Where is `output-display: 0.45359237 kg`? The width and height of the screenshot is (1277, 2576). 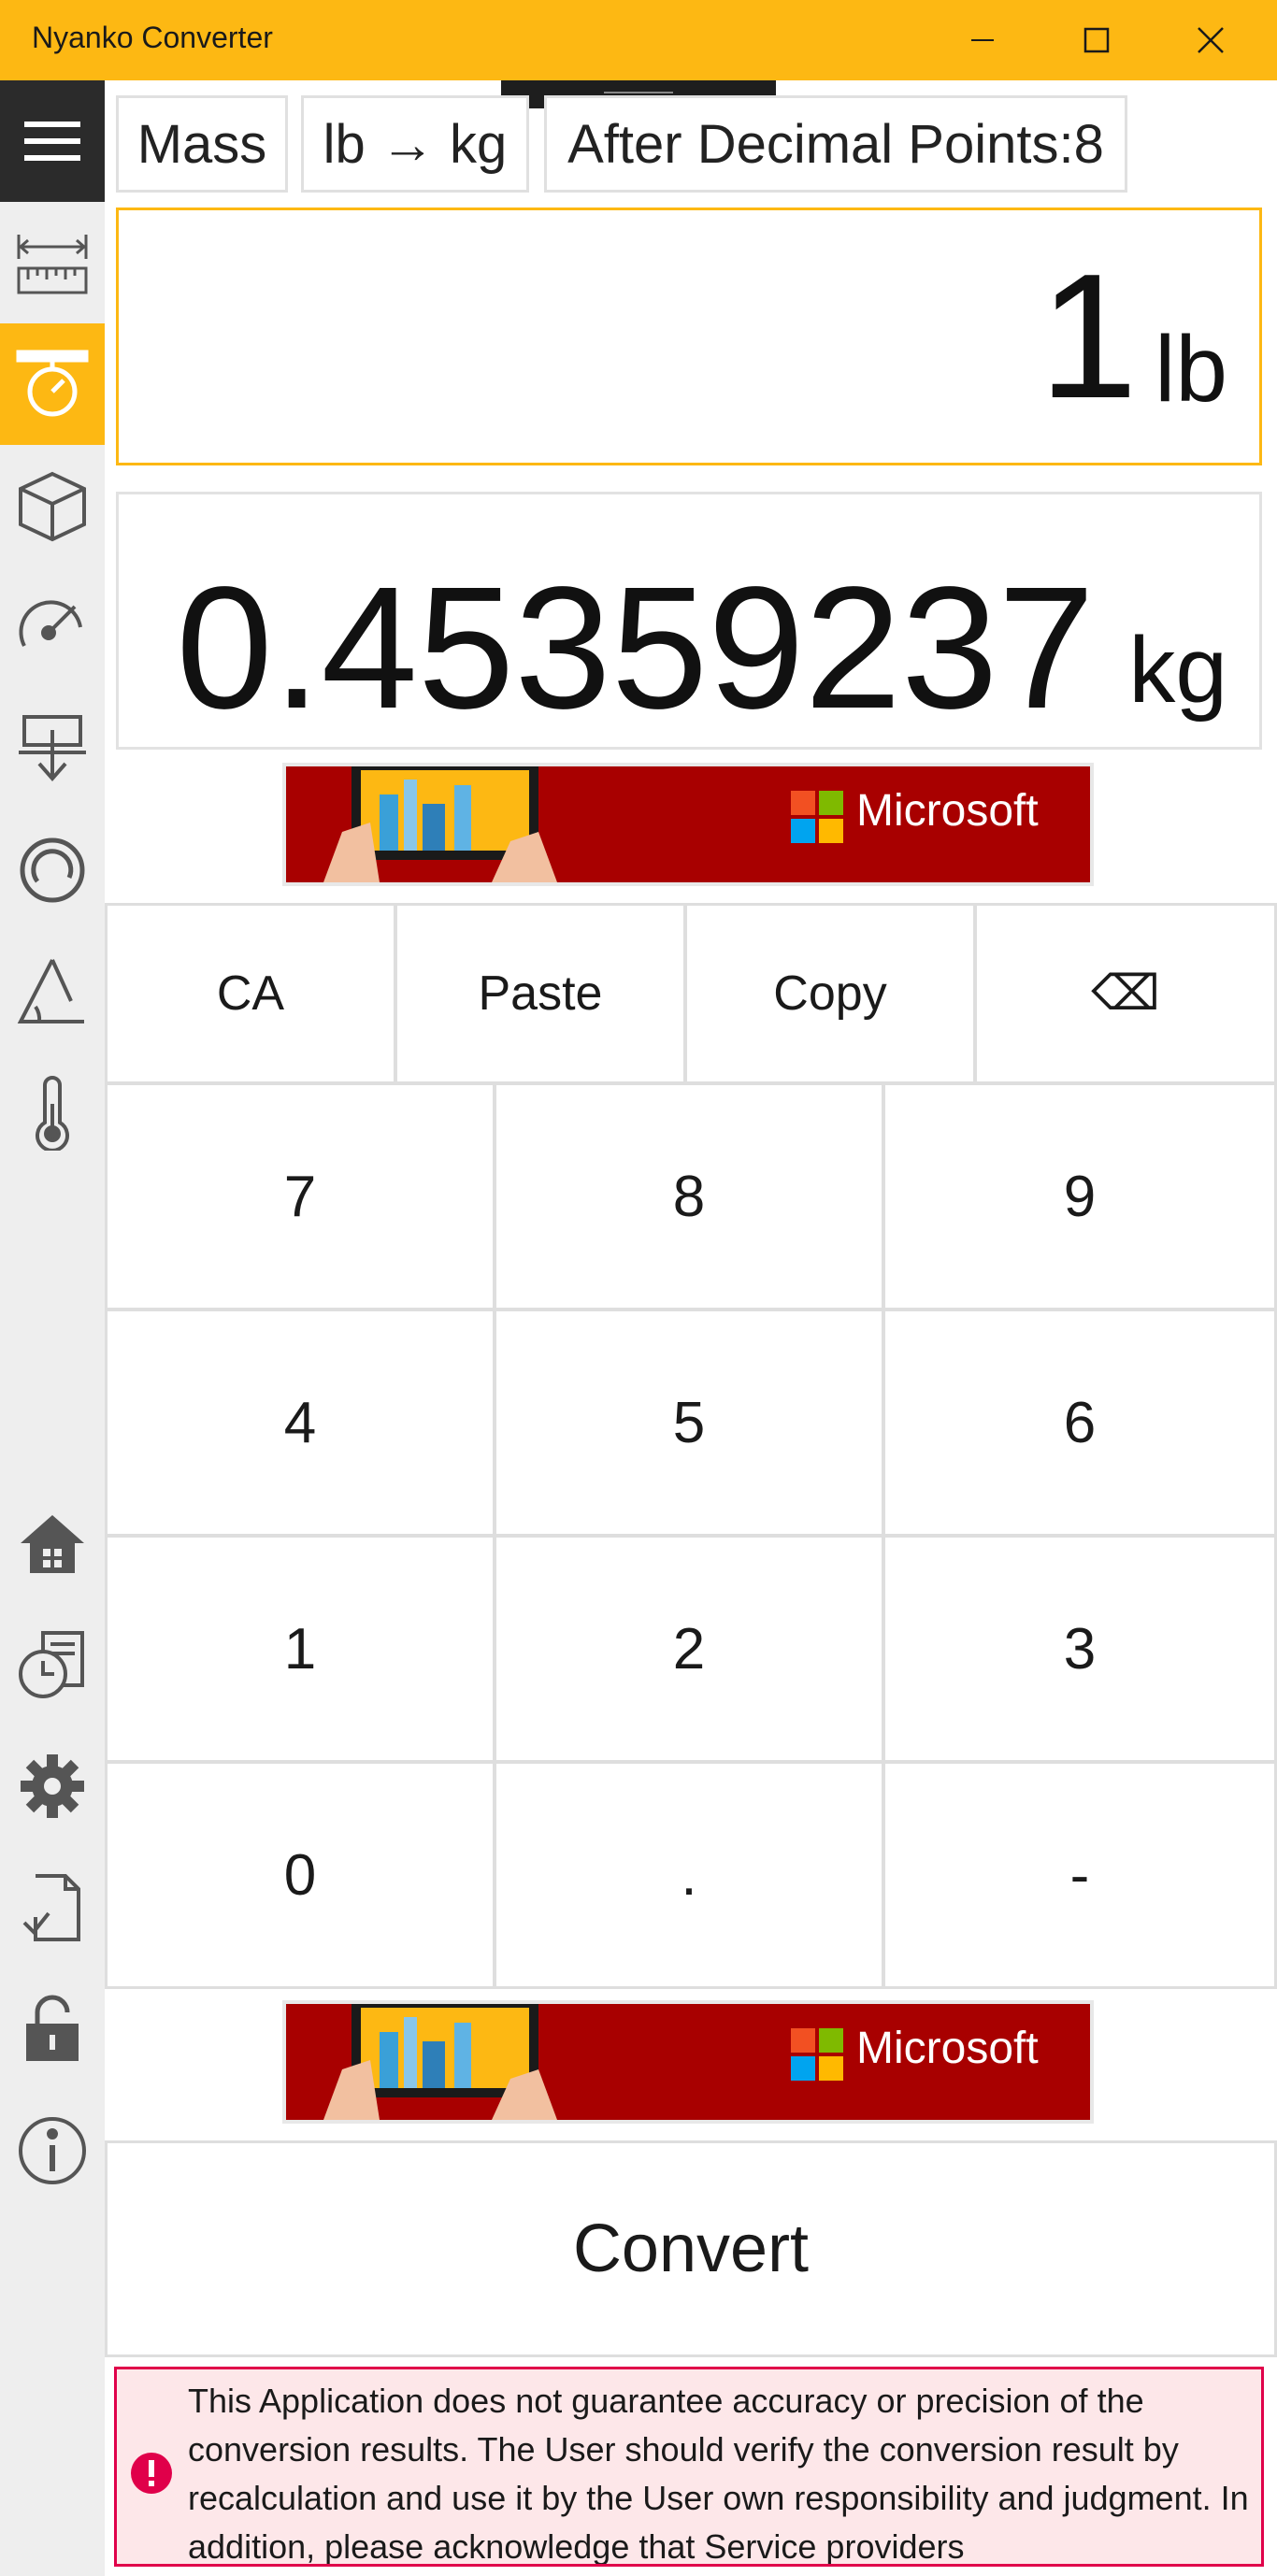
output-display: 0.45359237 kg is located at coordinates (689, 621).